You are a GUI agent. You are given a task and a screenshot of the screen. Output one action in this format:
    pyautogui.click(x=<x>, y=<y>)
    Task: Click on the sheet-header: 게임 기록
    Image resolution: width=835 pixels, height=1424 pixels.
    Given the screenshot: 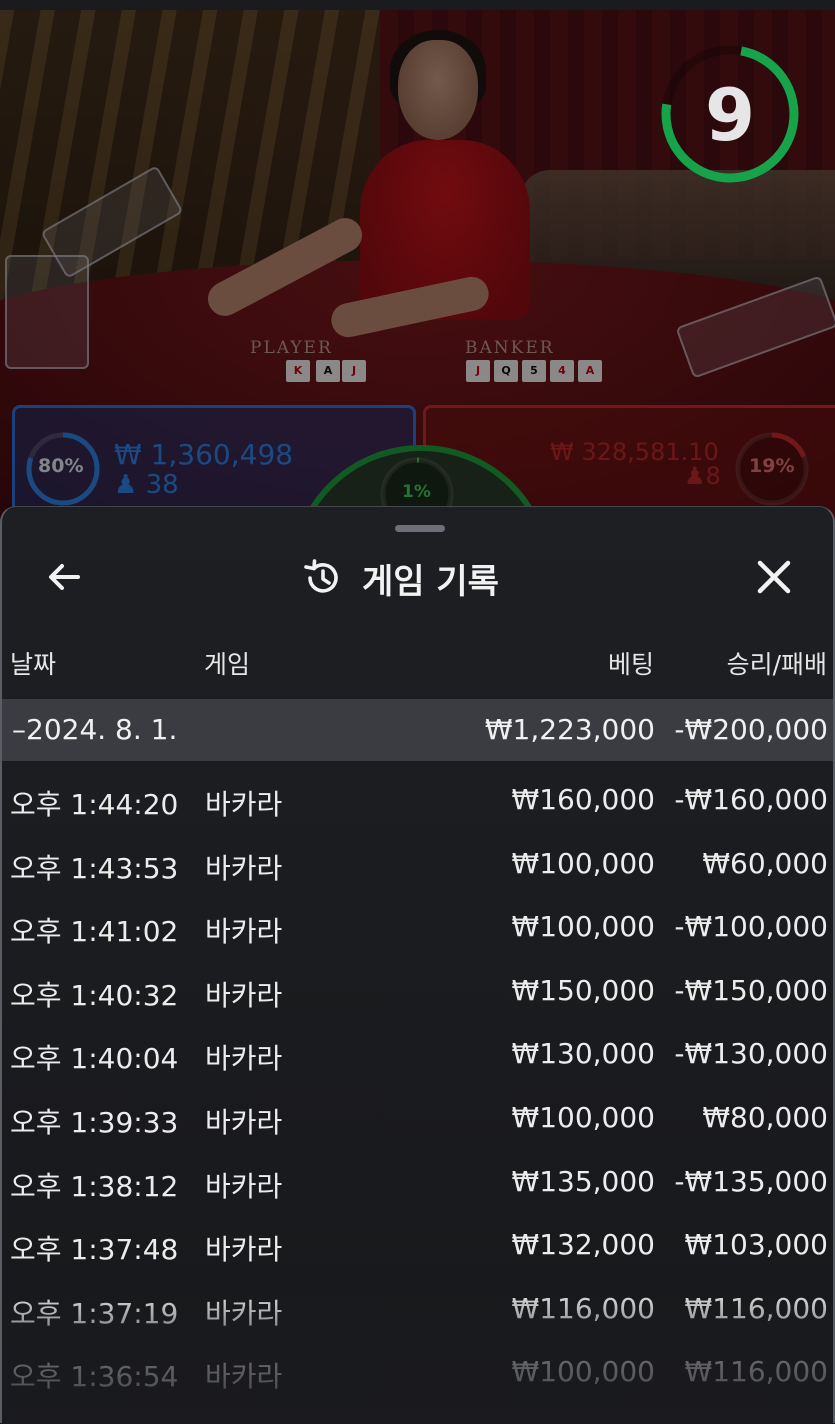 What is the action you would take?
    pyautogui.click(x=400, y=578)
    